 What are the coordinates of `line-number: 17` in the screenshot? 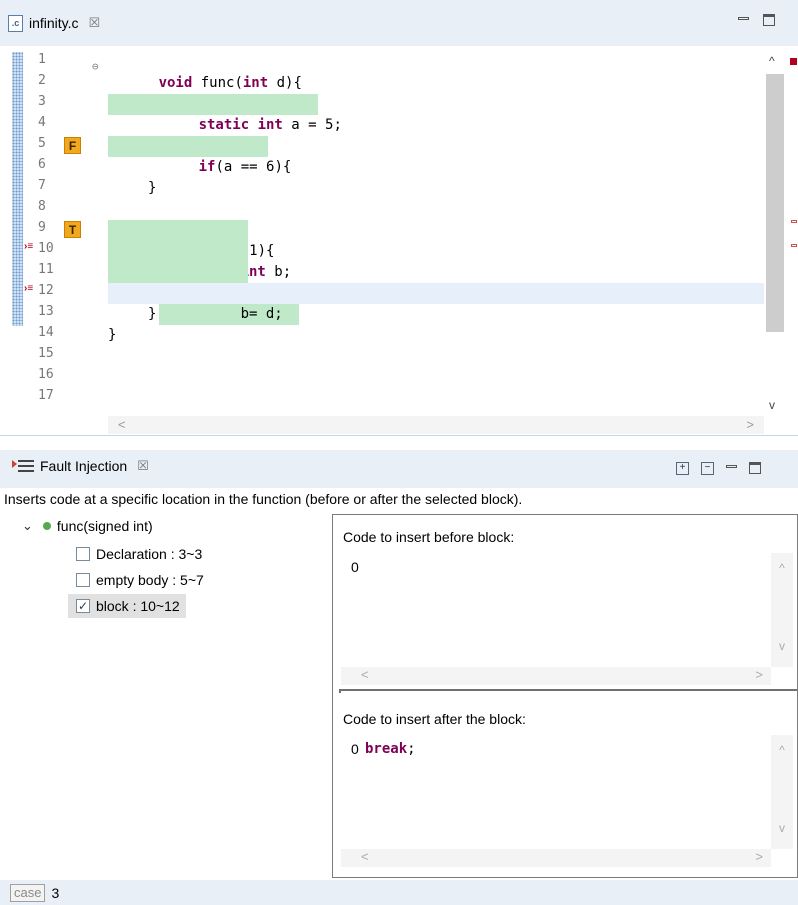 It's located at (46, 395).